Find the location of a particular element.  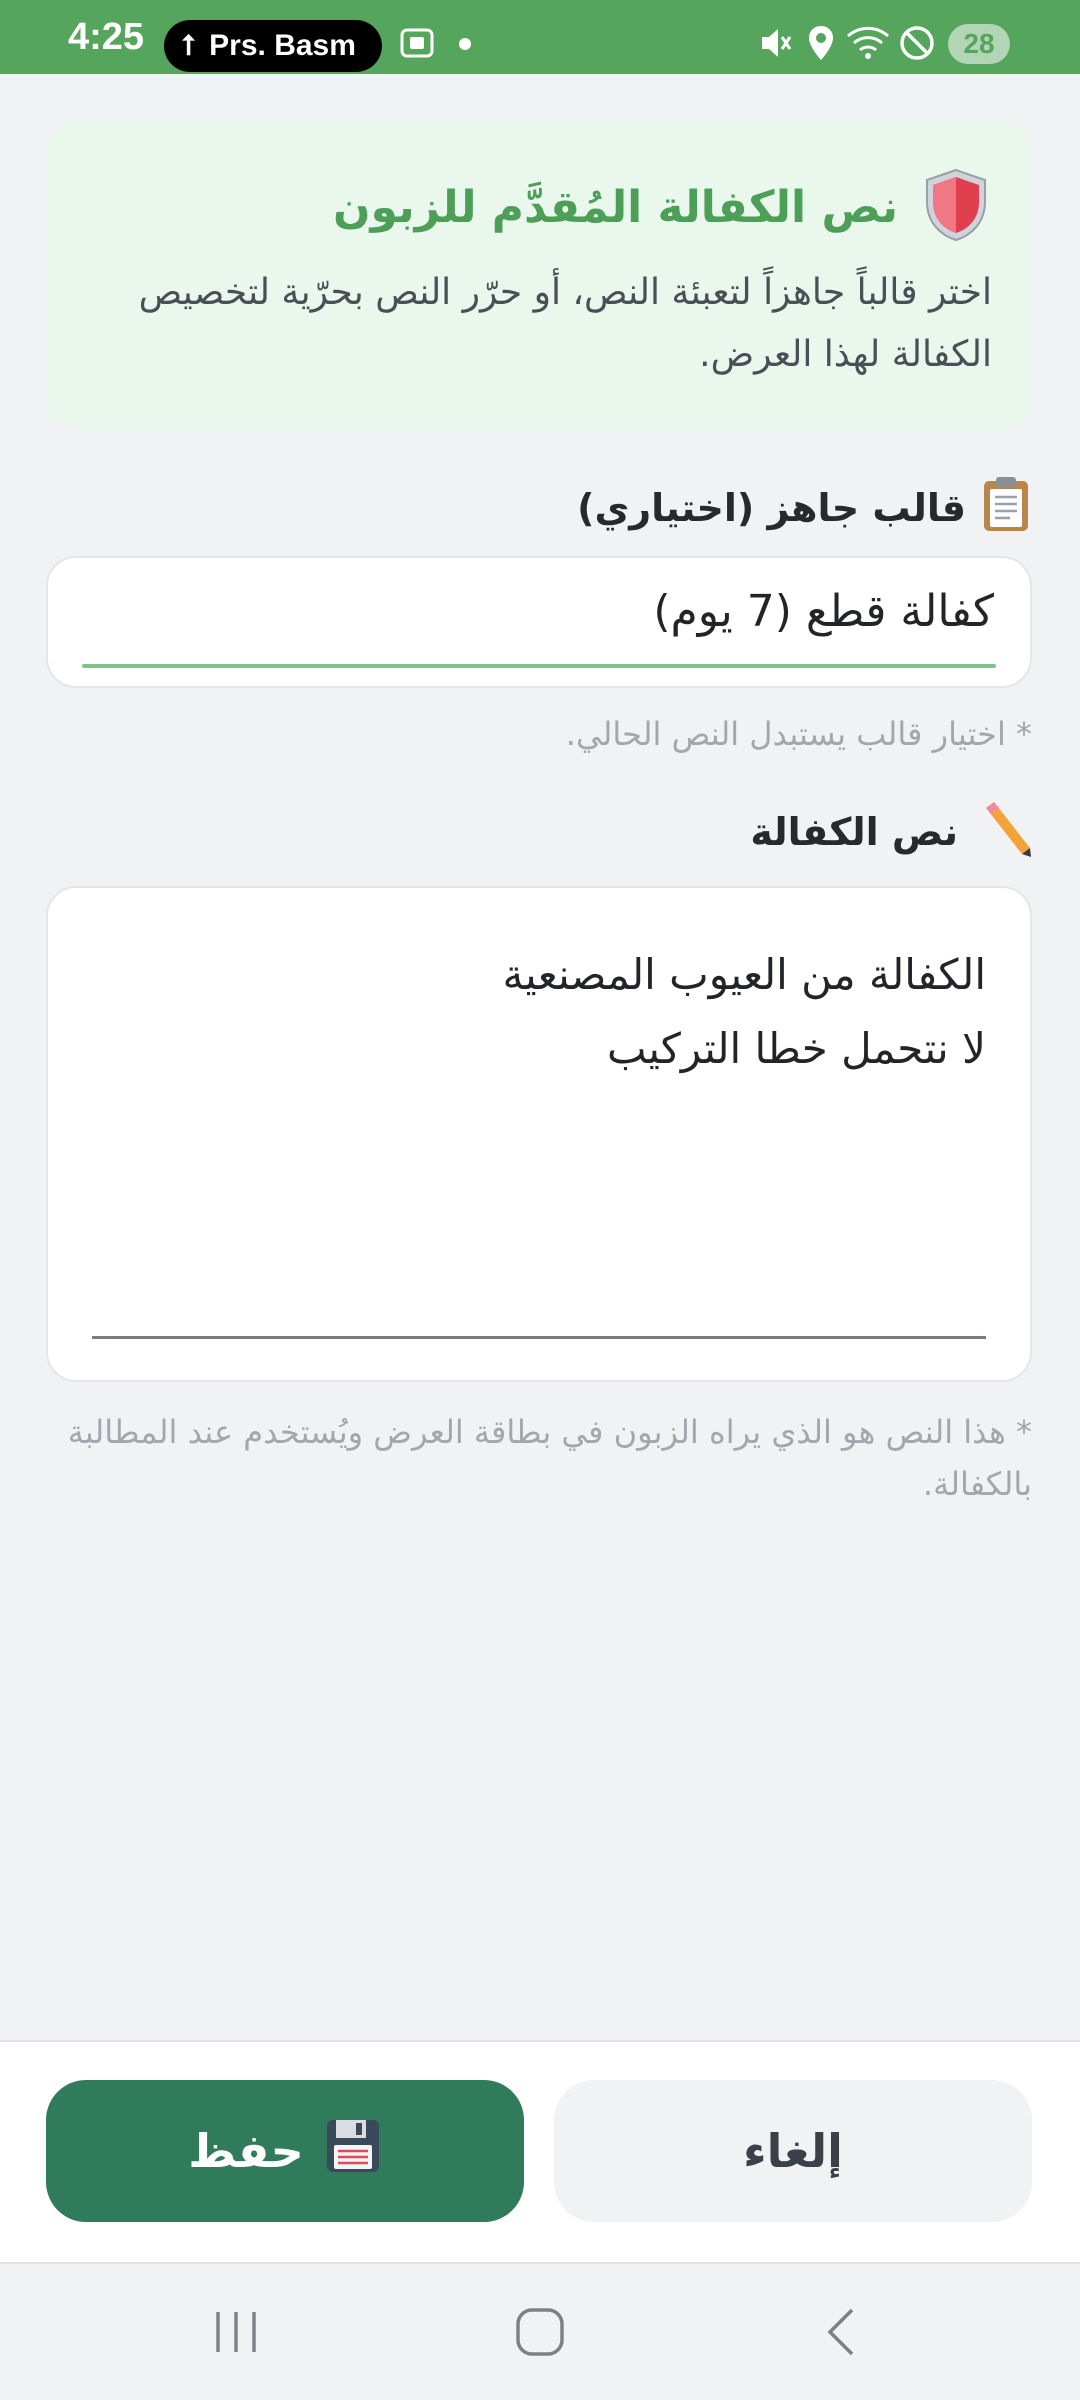

location-icon is located at coordinates (821, 45).